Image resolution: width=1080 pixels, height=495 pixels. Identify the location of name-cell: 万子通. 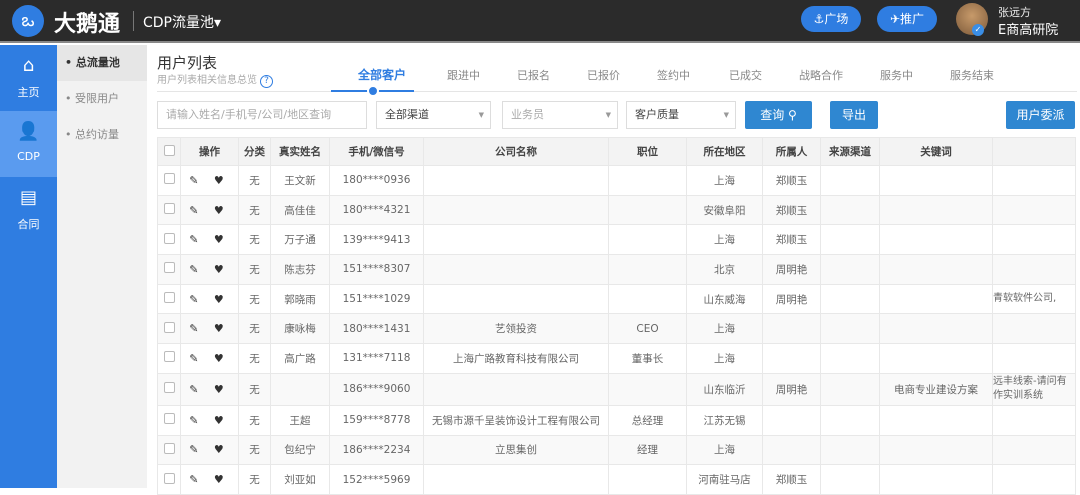
(300, 240).